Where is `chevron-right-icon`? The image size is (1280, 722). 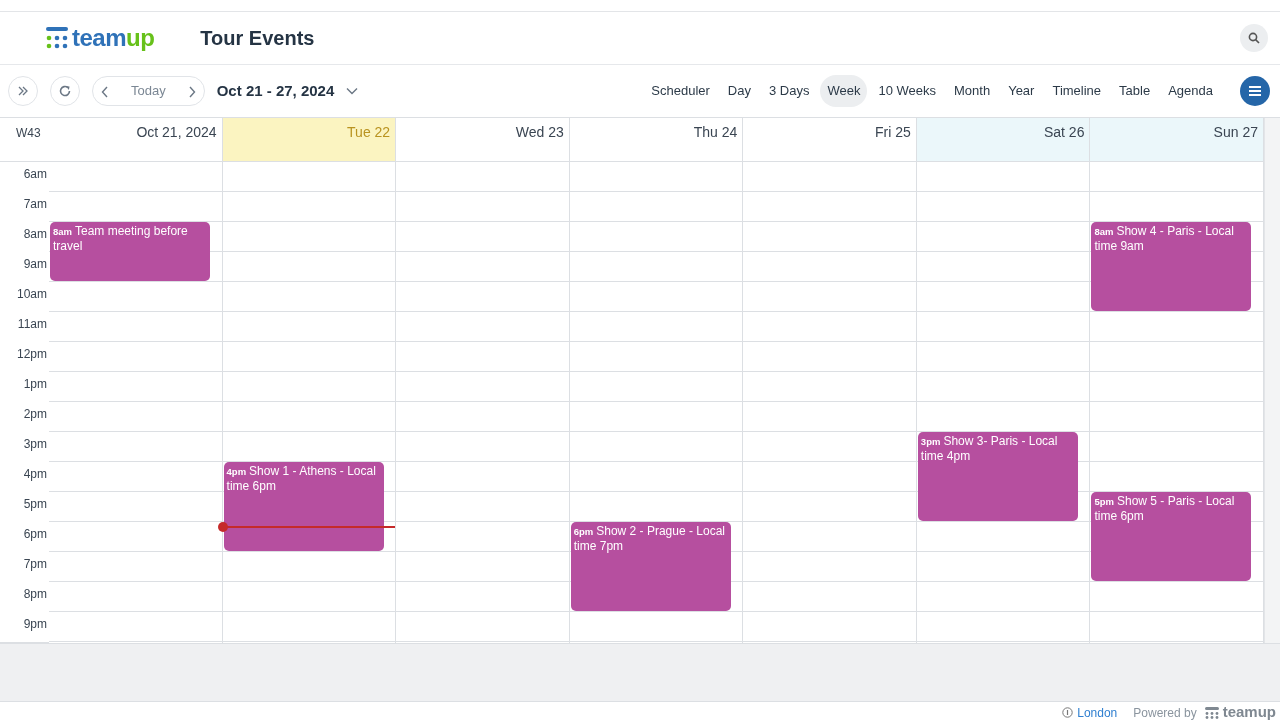 chevron-right-icon is located at coordinates (191, 91).